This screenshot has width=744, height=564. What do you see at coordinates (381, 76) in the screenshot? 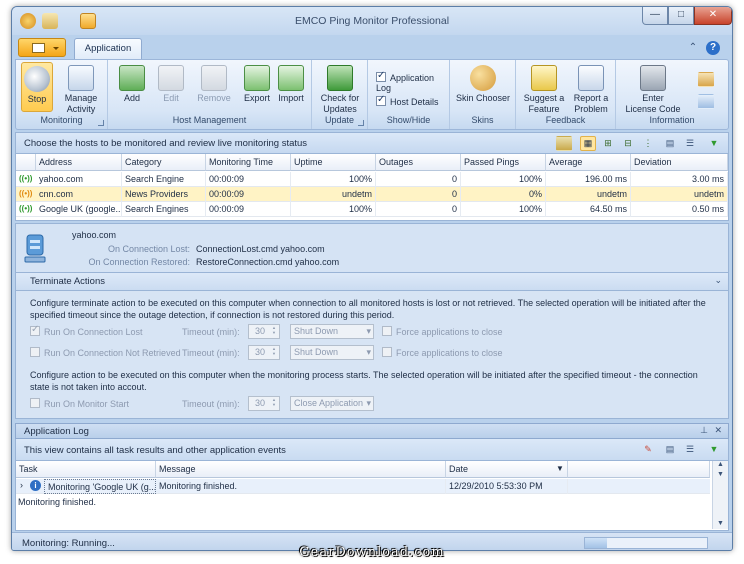
I see `application-log-checkbox` at bounding box center [381, 76].